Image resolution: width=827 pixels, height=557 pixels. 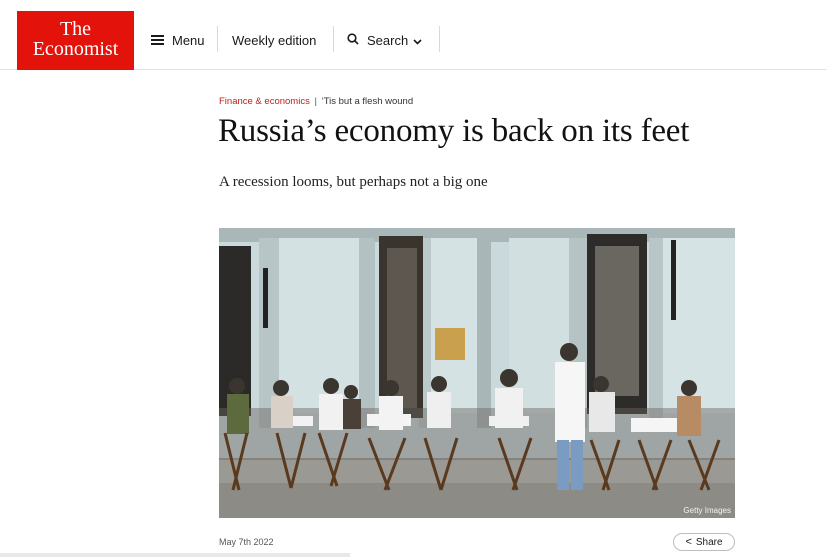 I want to click on logo-line-1: The, so click(x=75, y=29).